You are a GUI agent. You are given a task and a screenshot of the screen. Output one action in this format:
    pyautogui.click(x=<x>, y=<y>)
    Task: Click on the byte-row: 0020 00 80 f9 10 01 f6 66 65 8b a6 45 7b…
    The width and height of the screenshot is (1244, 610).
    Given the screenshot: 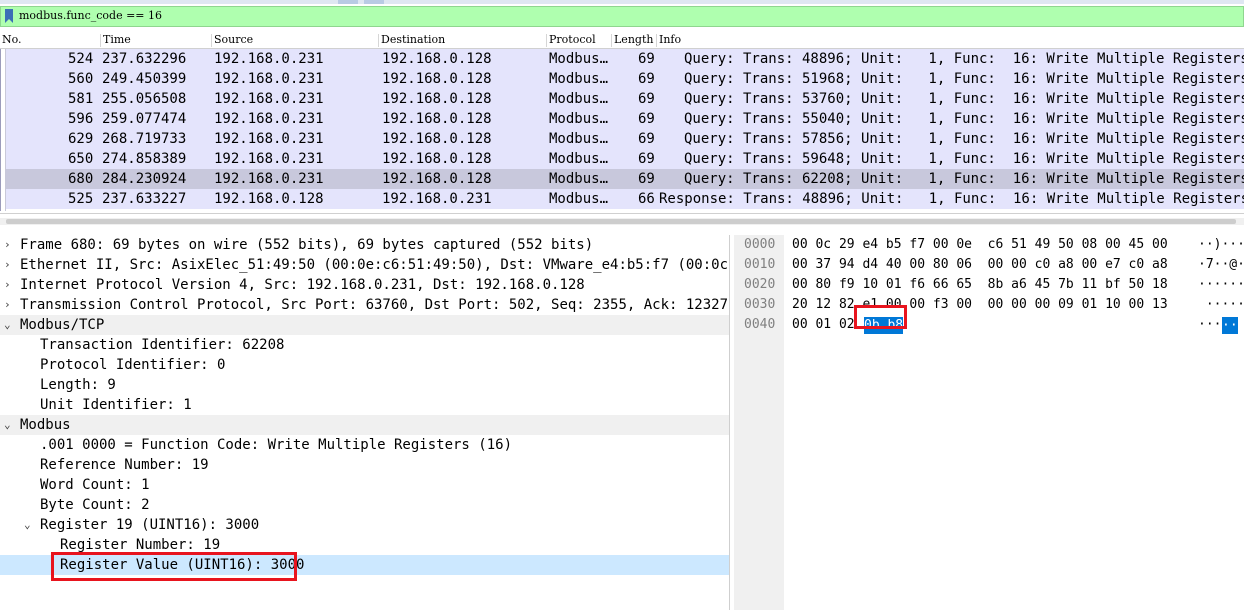 What is the action you would take?
    pyautogui.click(x=989, y=285)
    